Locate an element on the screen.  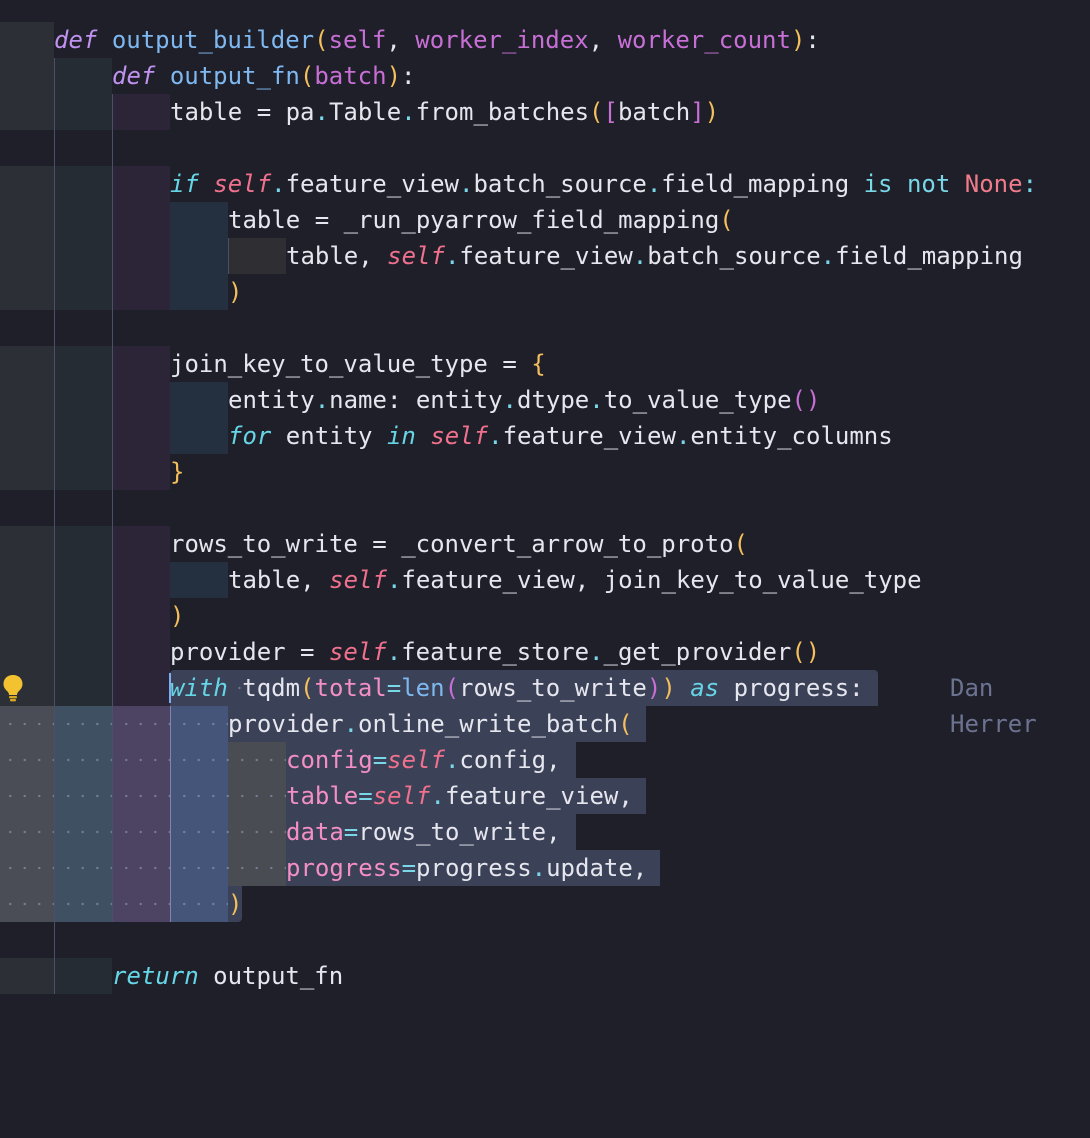
code-line-25: ) is located at coordinates (545, 904).